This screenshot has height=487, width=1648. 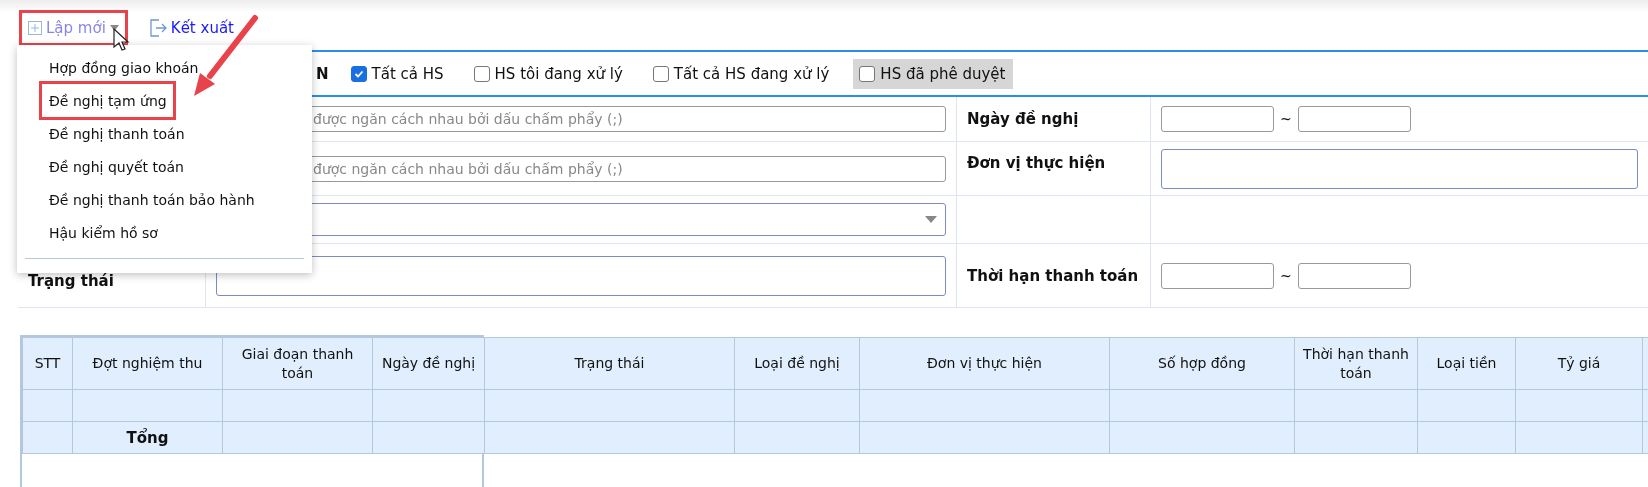 I want to click on field-label: Thời hạn thanh toán, so click(x=1053, y=275).